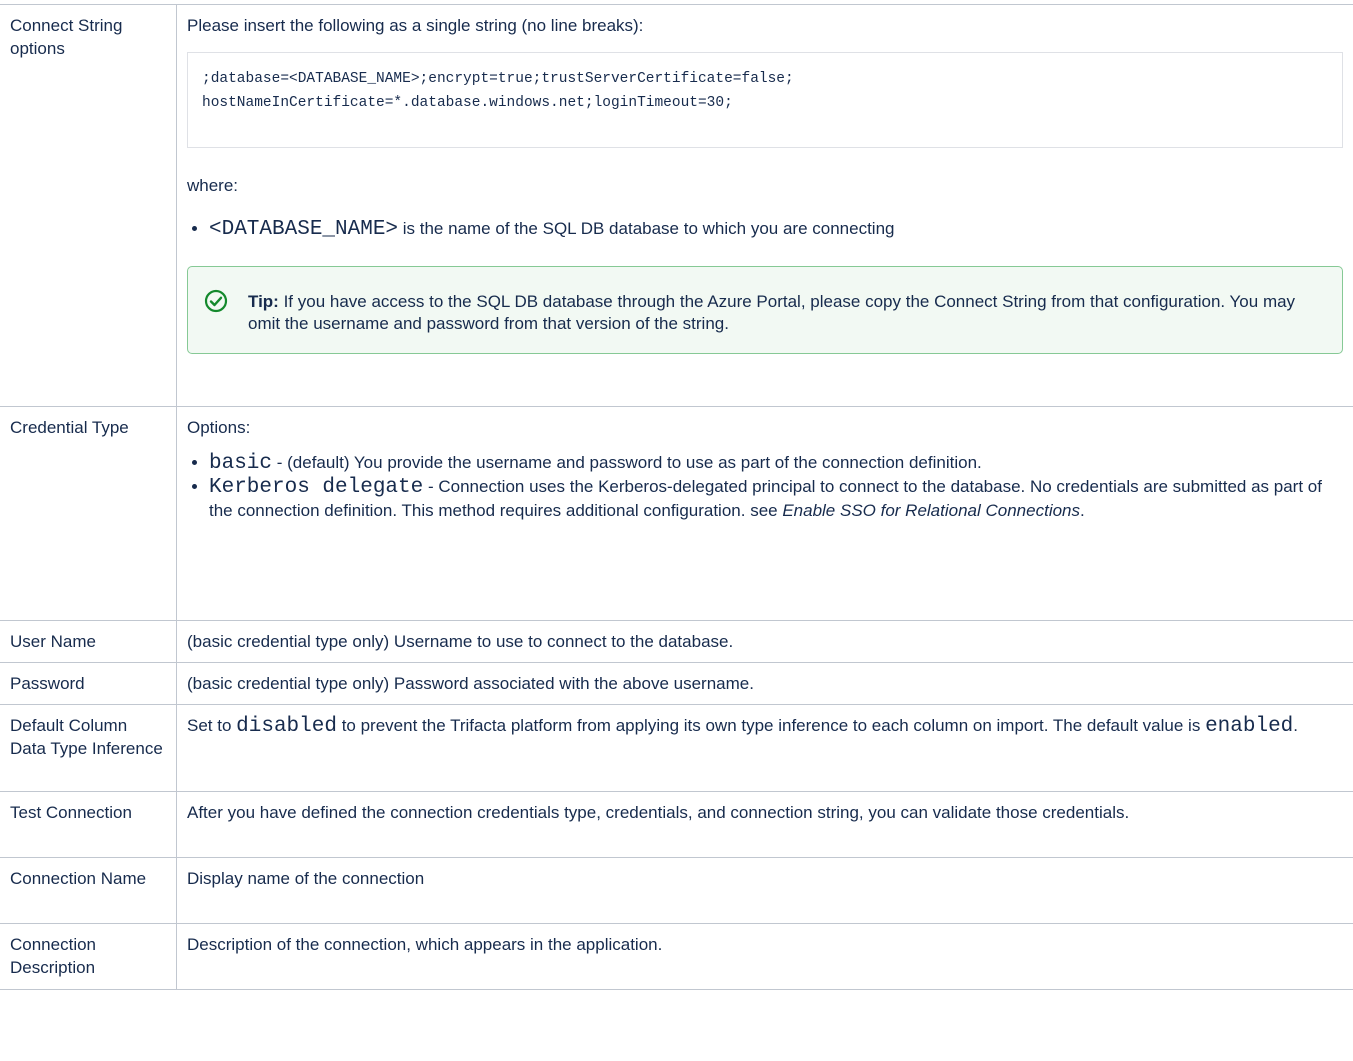  What do you see at coordinates (88, 825) in the screenshot?
I see `row-key: Test Connection` at bounding box center [88, 825].